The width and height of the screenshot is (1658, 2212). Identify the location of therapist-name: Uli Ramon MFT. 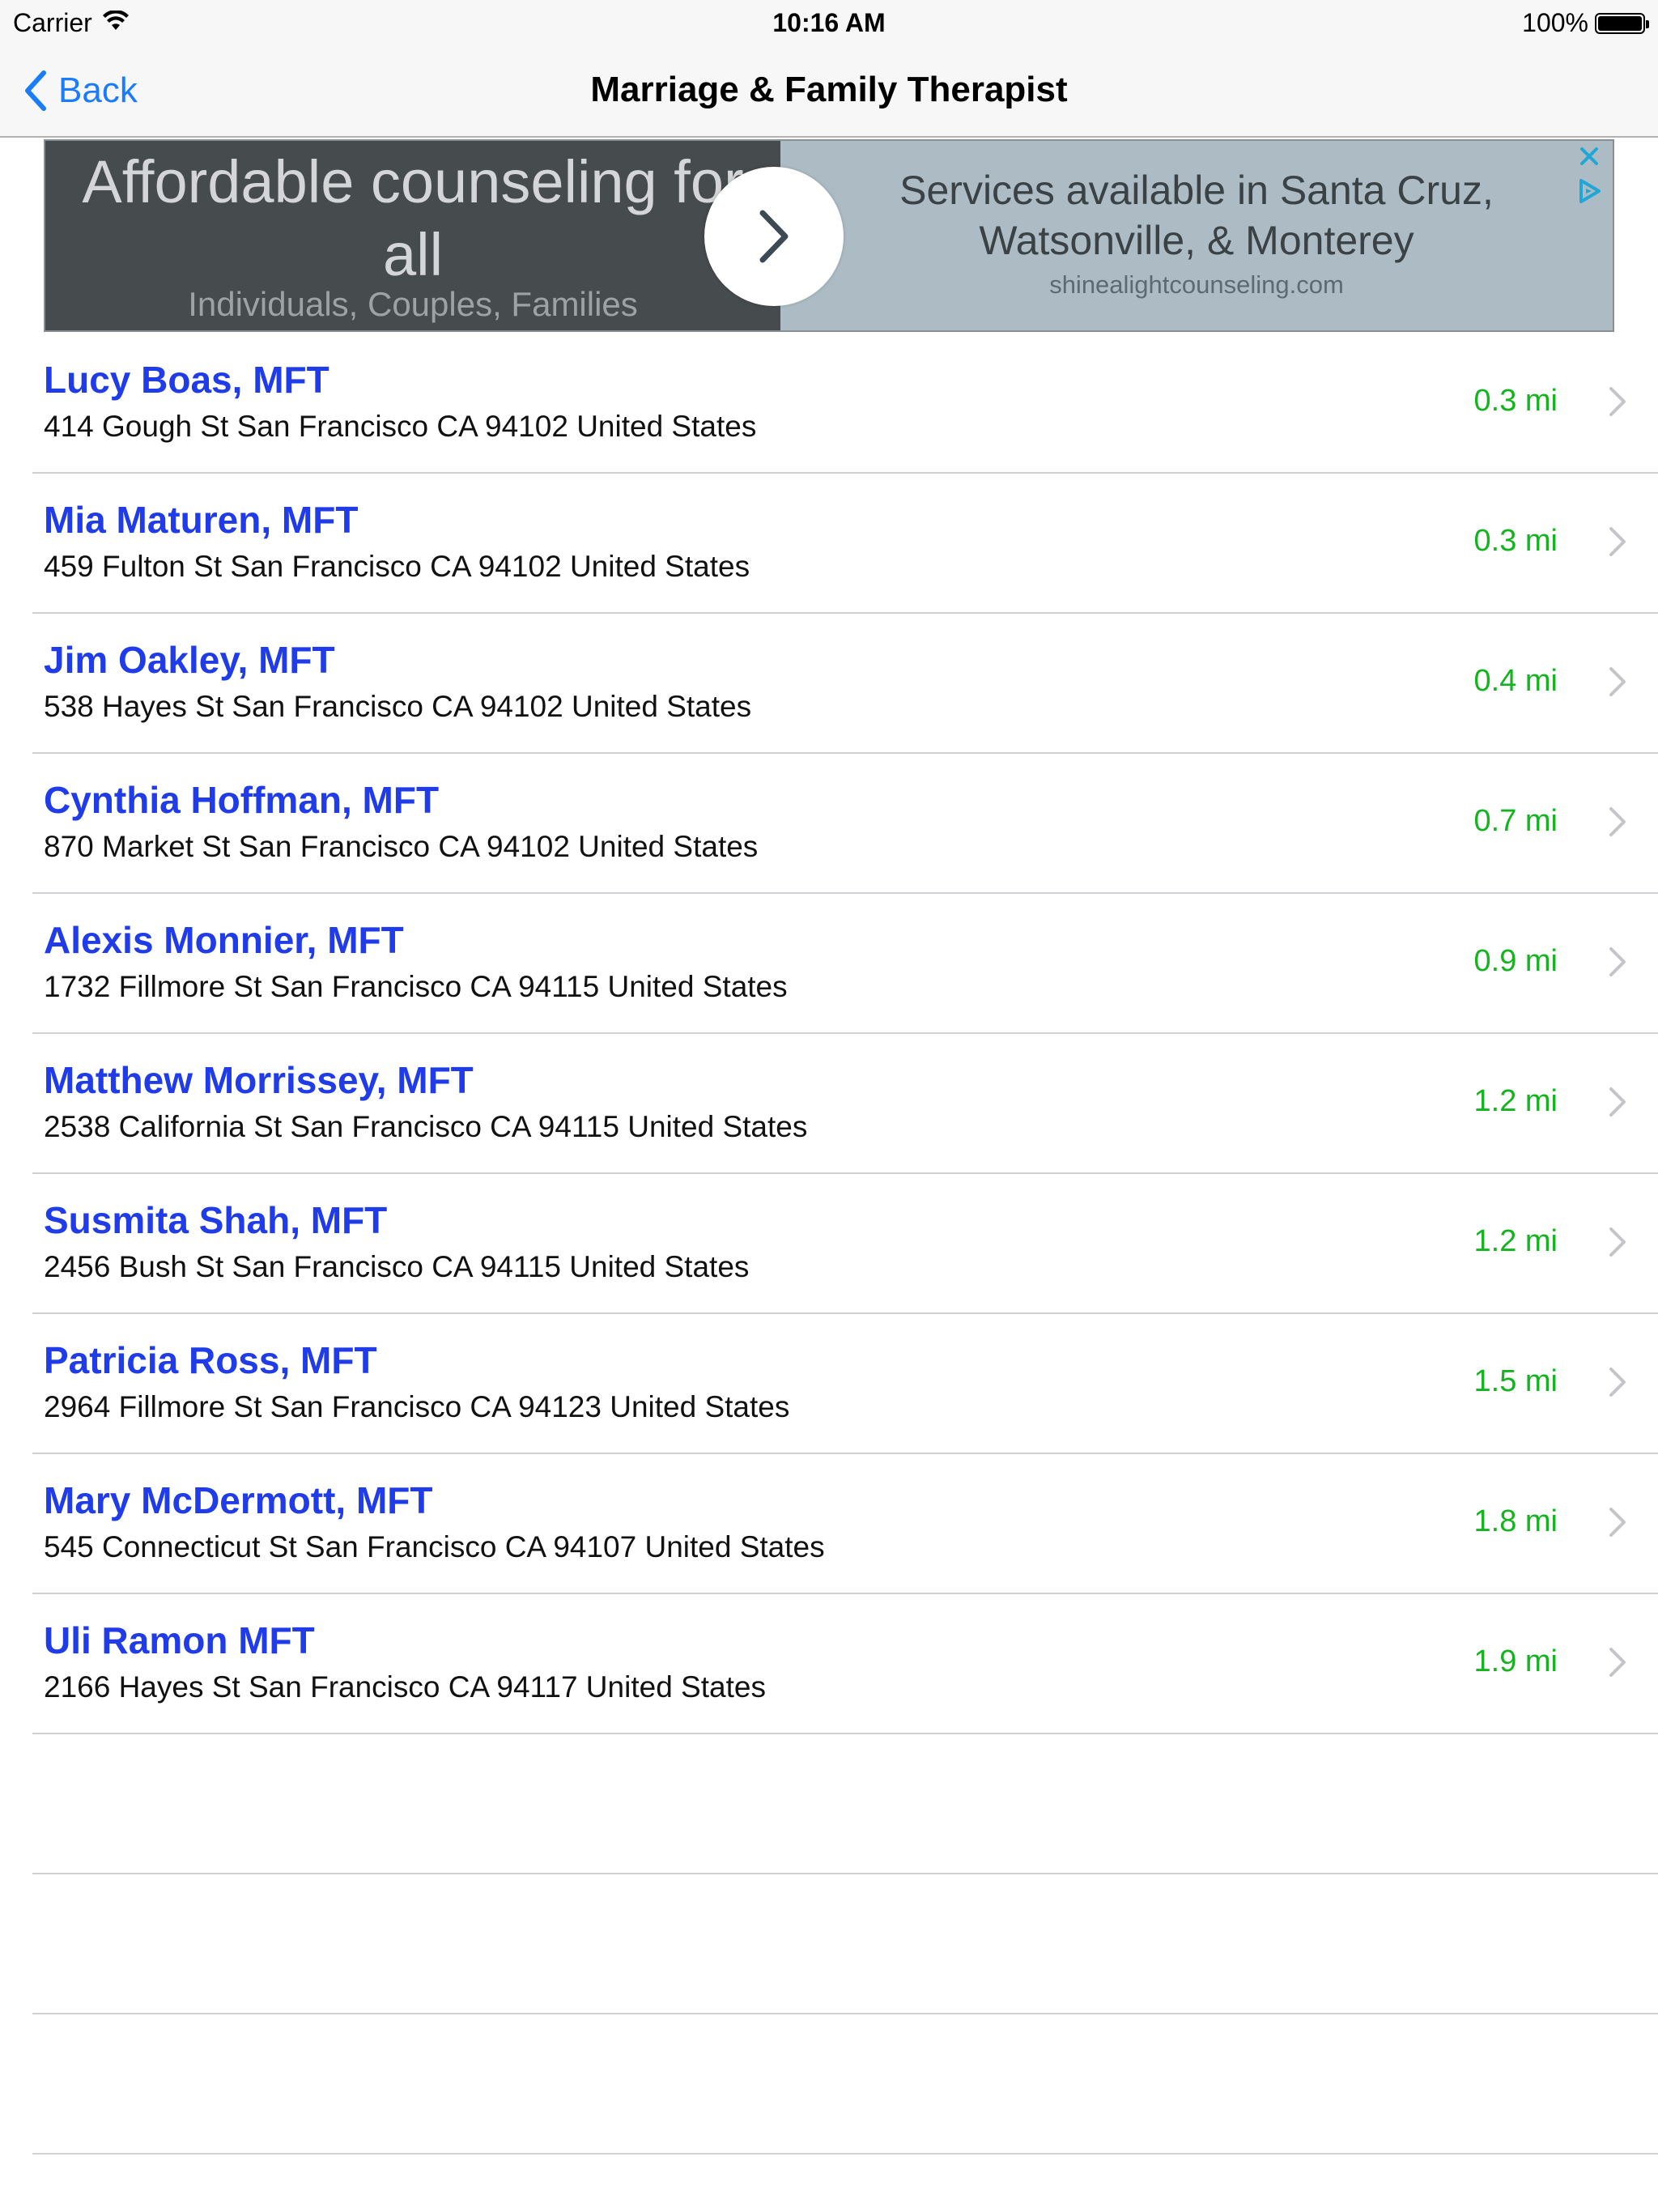
(179, 1640).